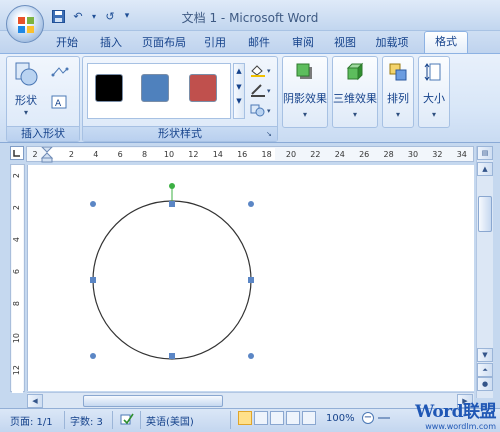  Describe the element at coordinates (355, 98) in the screenshot. I see `3d-effects-label: 三维效果` at that location.